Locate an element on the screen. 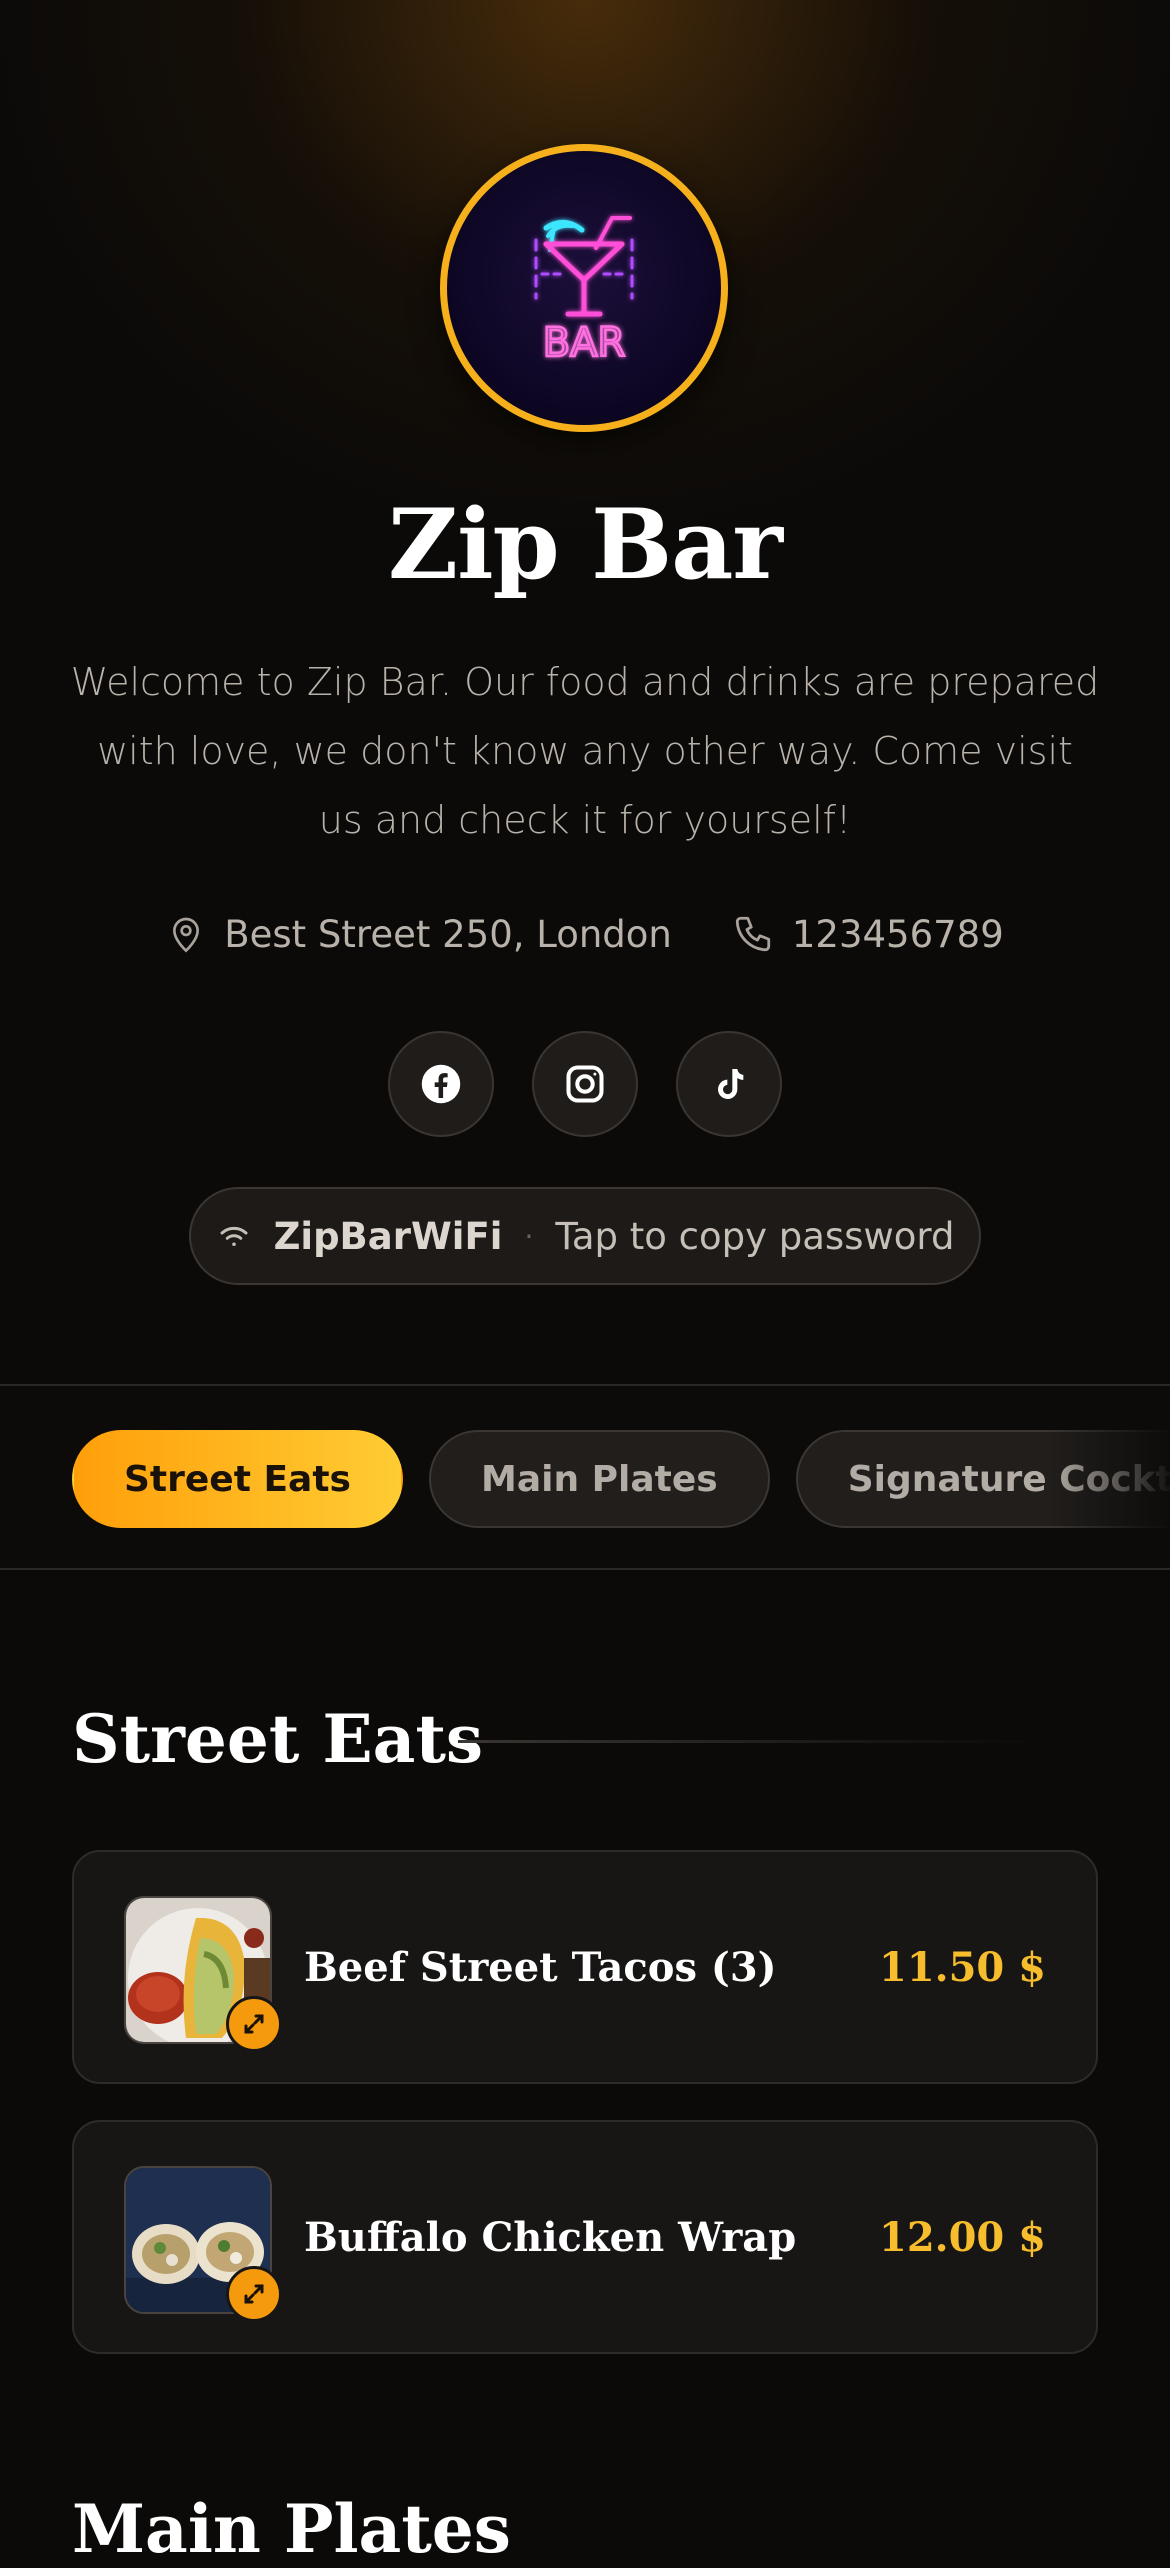  neon-cocktail-bar-icon: BAR is located at coordinates (584, 291).